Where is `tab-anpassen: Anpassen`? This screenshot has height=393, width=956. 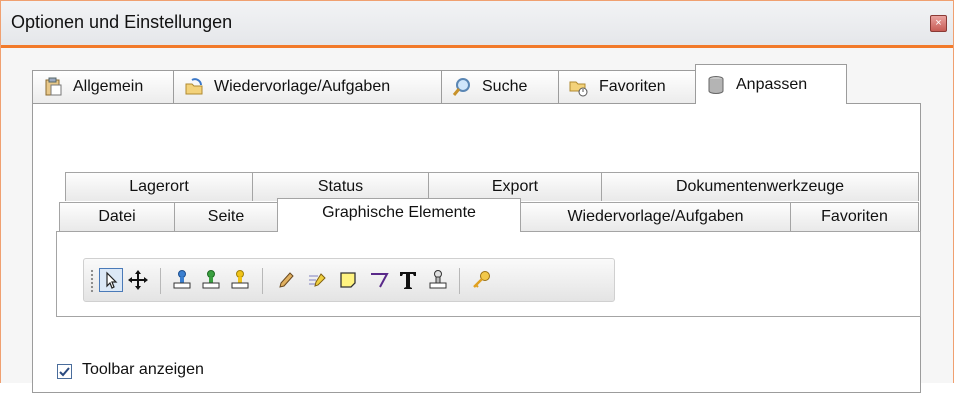
tab-anpassen: Anpassen is located at coordinates (771, 84).